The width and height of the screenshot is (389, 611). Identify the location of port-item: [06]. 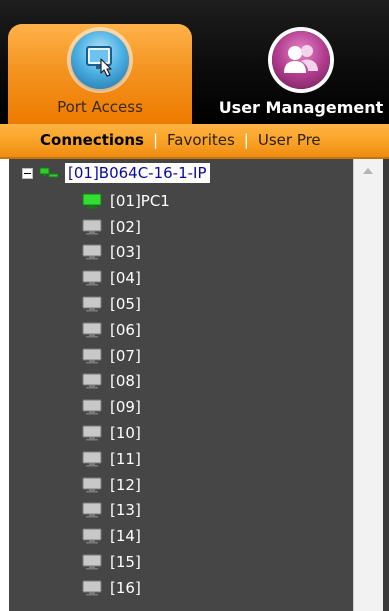
(126, 330).